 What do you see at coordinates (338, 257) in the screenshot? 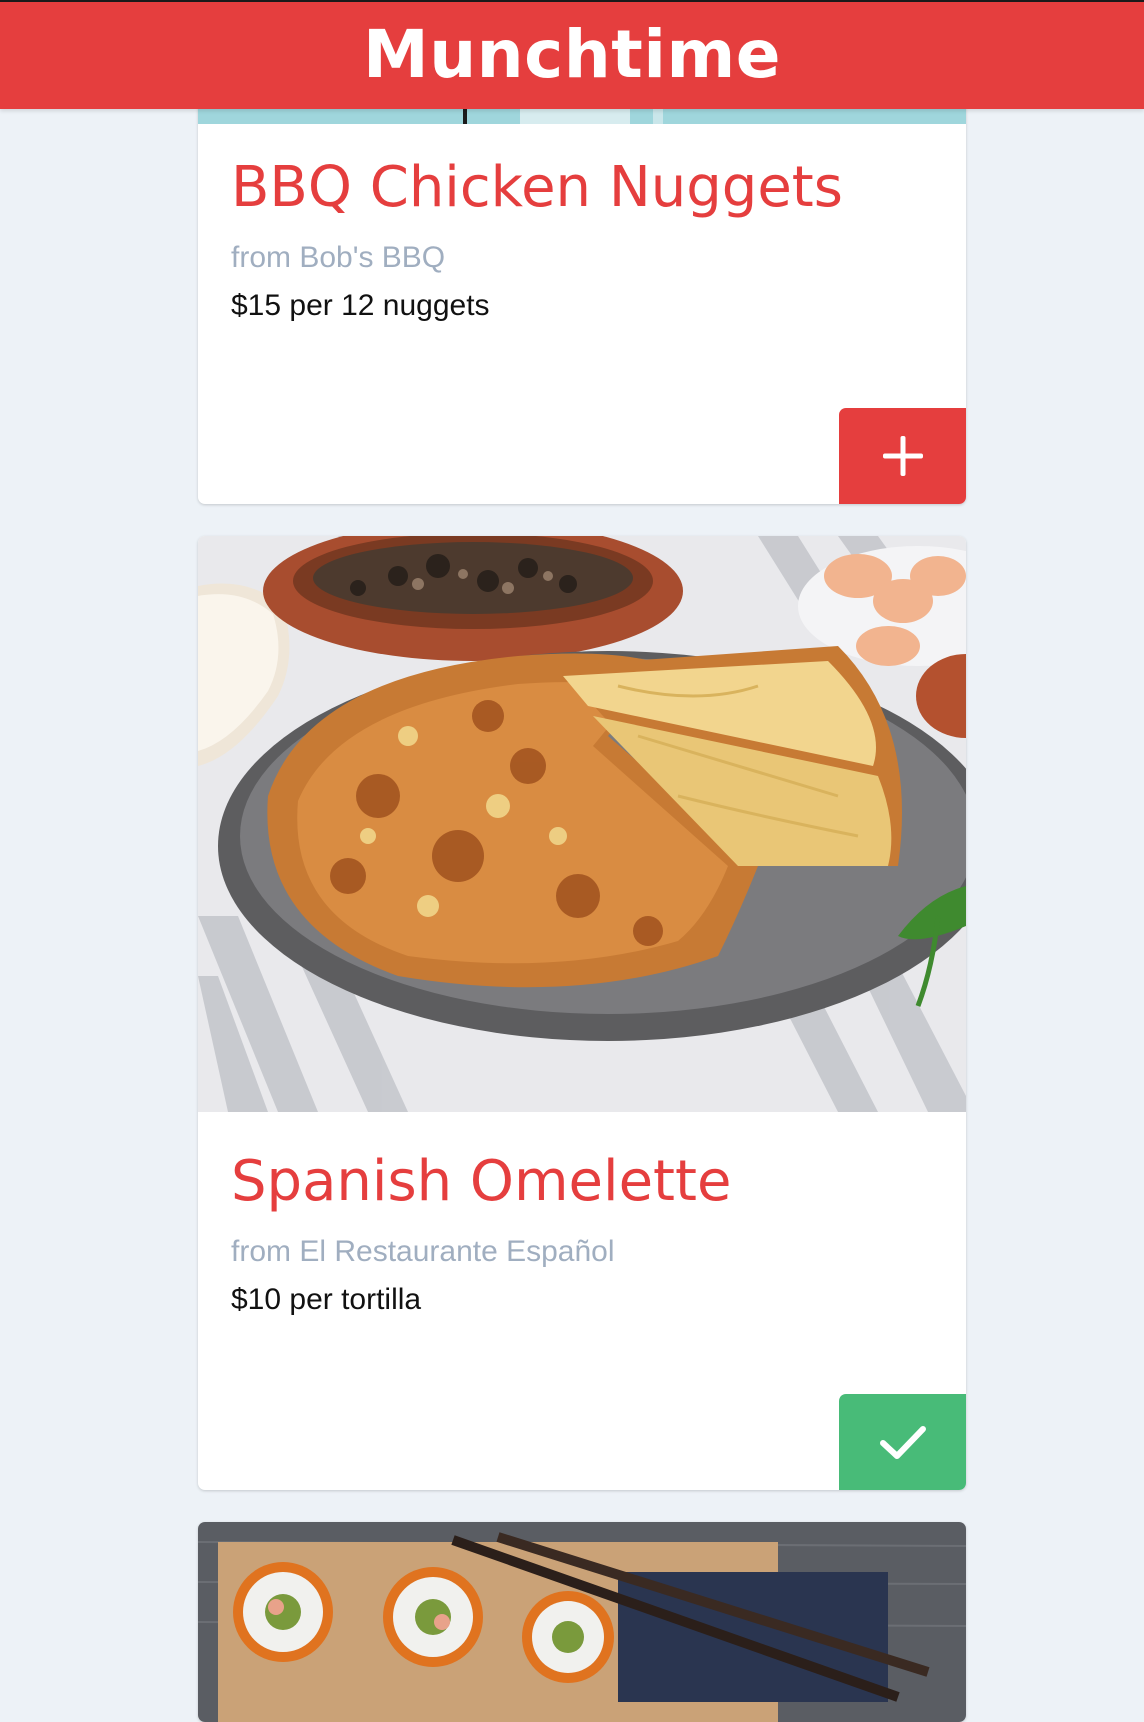
I see `restaurant-name: from Bob's BBQ` at bounding box center [338, 257].